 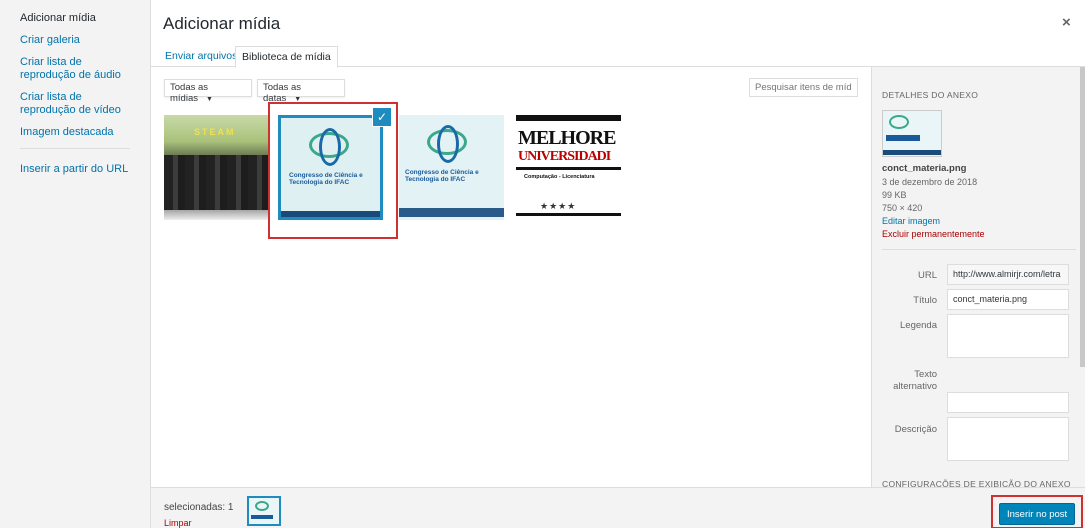 I want to click on star-icons: ★★★★, so click(x=558, y=206).